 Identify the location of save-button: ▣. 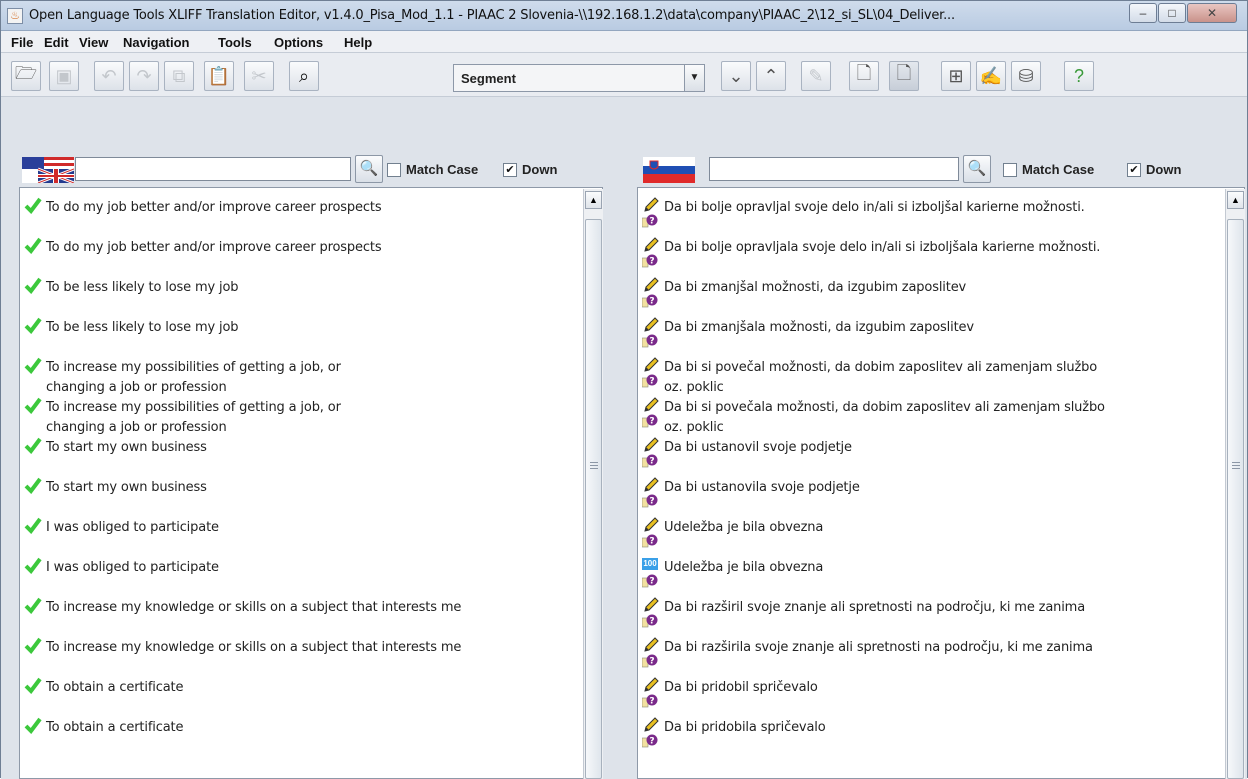
(64, 76).